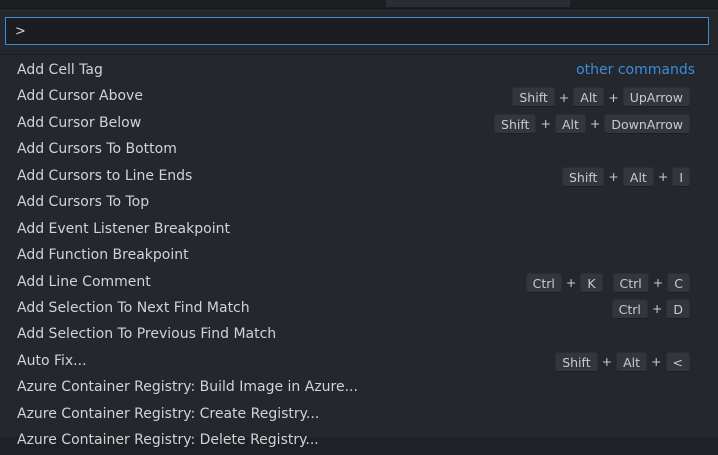  Describe the element at coordinates (97, 149) in the screenshot. I see `command-label: Add Cursors To Bottom` at that location.